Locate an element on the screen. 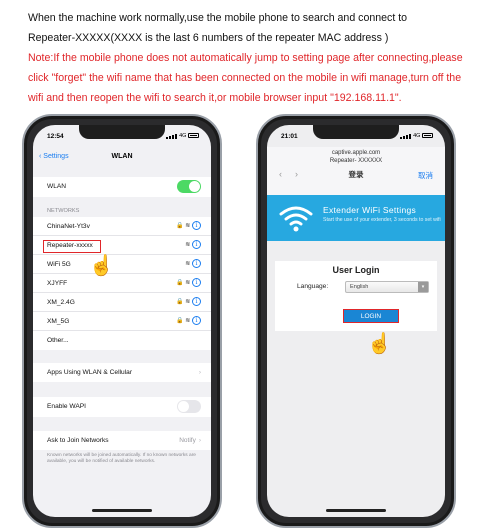 This screenshot has width=482, height=531. page-title: WLAN is located at coordinates (122, 156).